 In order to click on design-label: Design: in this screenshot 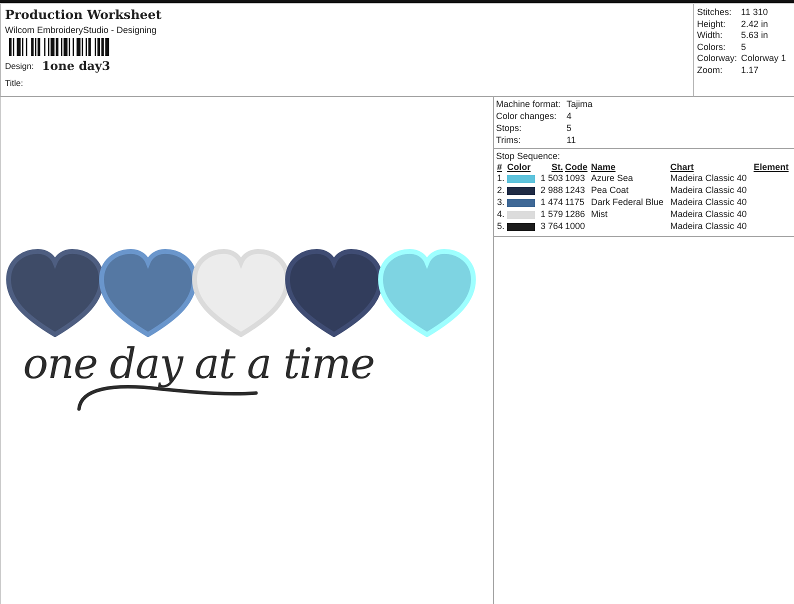, I will do `click(19, 66)`.